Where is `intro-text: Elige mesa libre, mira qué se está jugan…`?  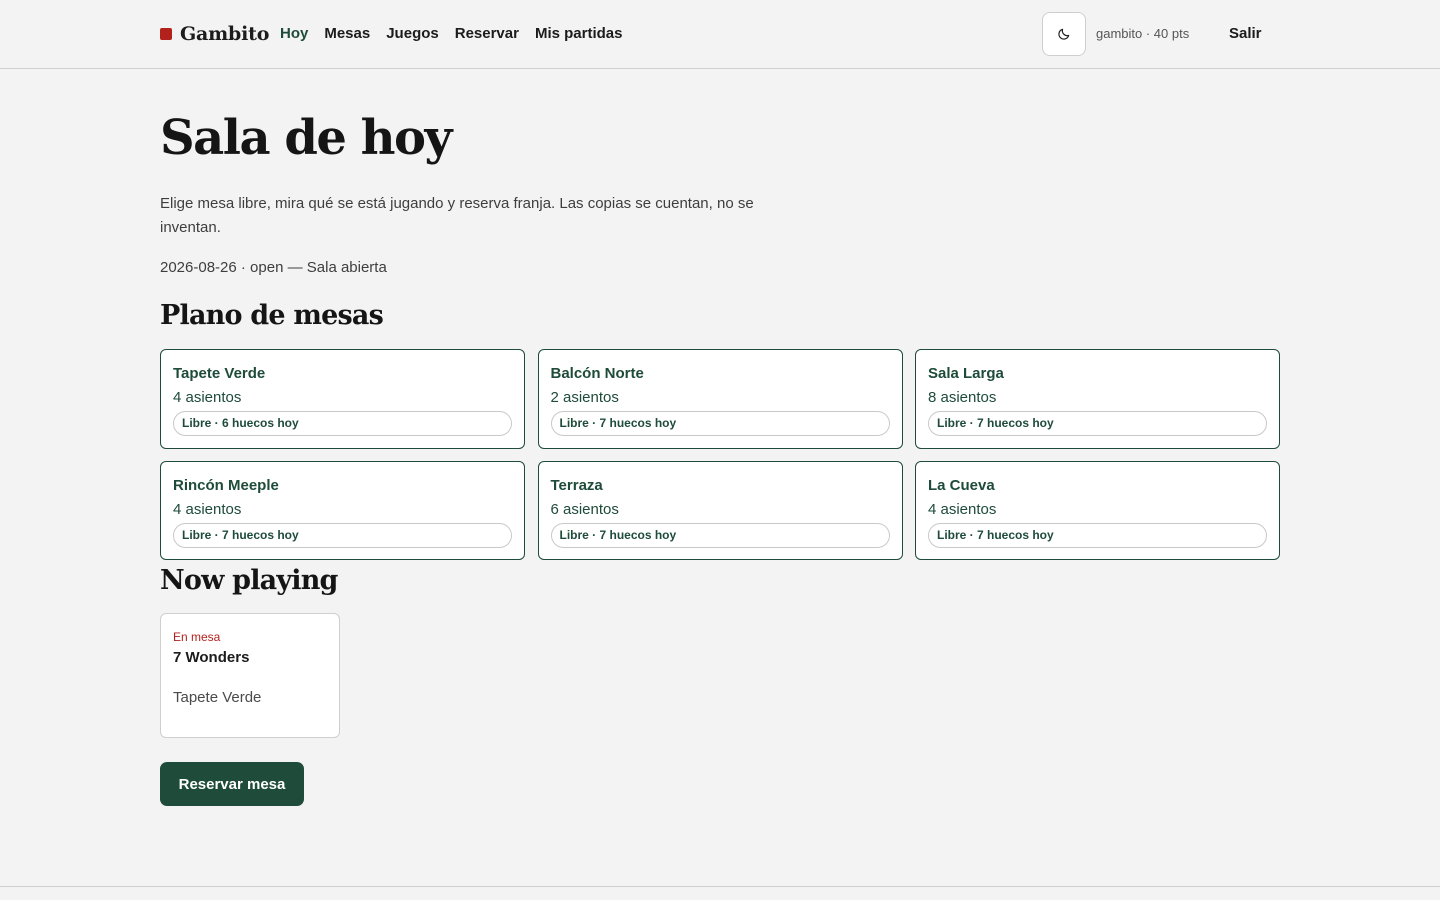 intro-text: Elige mesa libre, mira qué se está jugan… is located at coordinates (457, 215).